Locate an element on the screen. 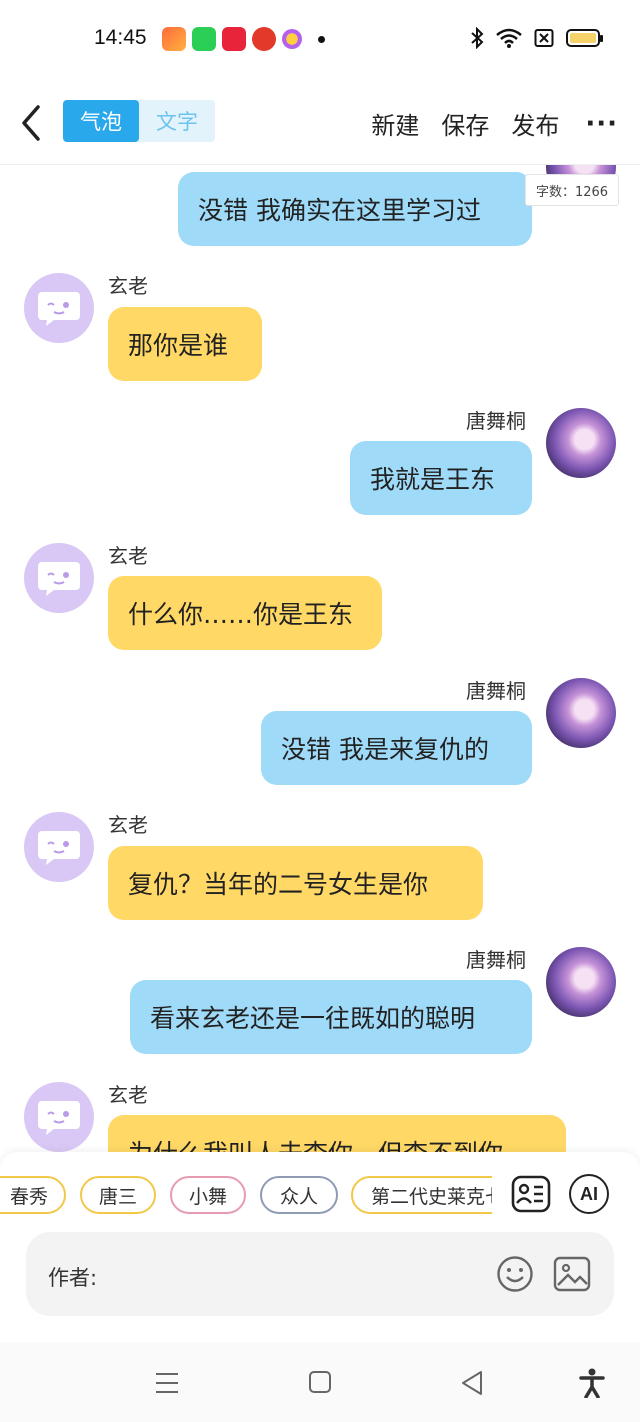  publish-button: 发布 is located at coordinates (535, 123).